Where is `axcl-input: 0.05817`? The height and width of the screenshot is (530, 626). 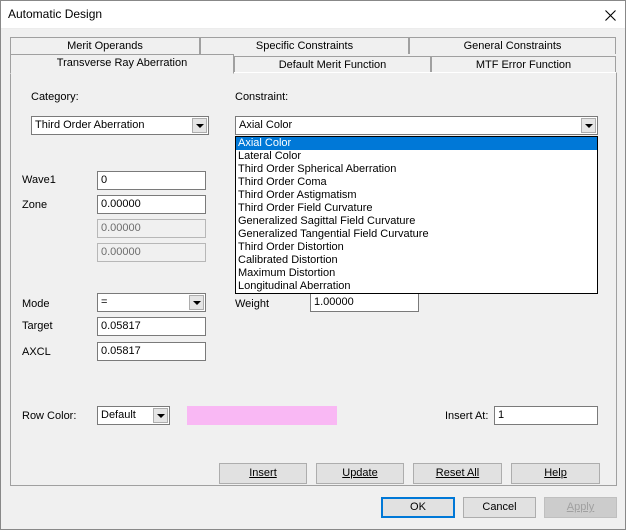 axcl-input: 0.05817 is located at coordinates (151, 351).